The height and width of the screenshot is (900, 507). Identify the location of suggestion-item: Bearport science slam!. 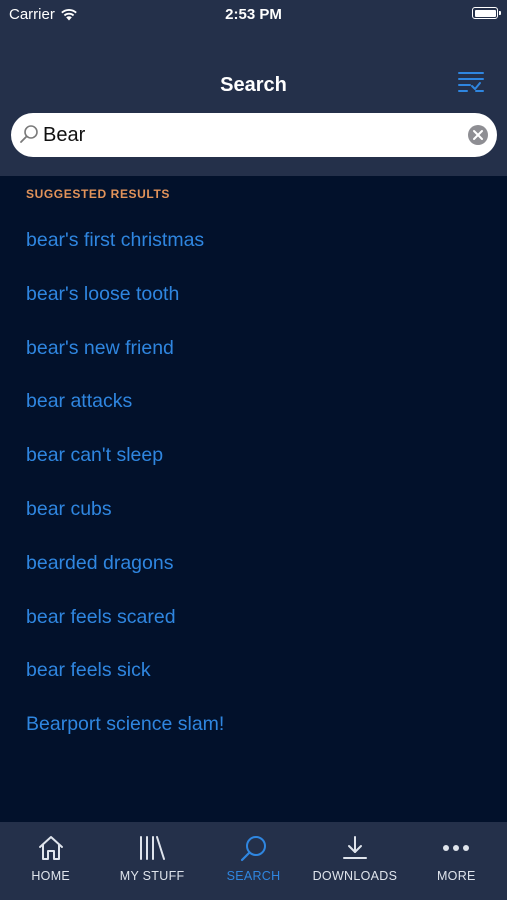
(125, 737).